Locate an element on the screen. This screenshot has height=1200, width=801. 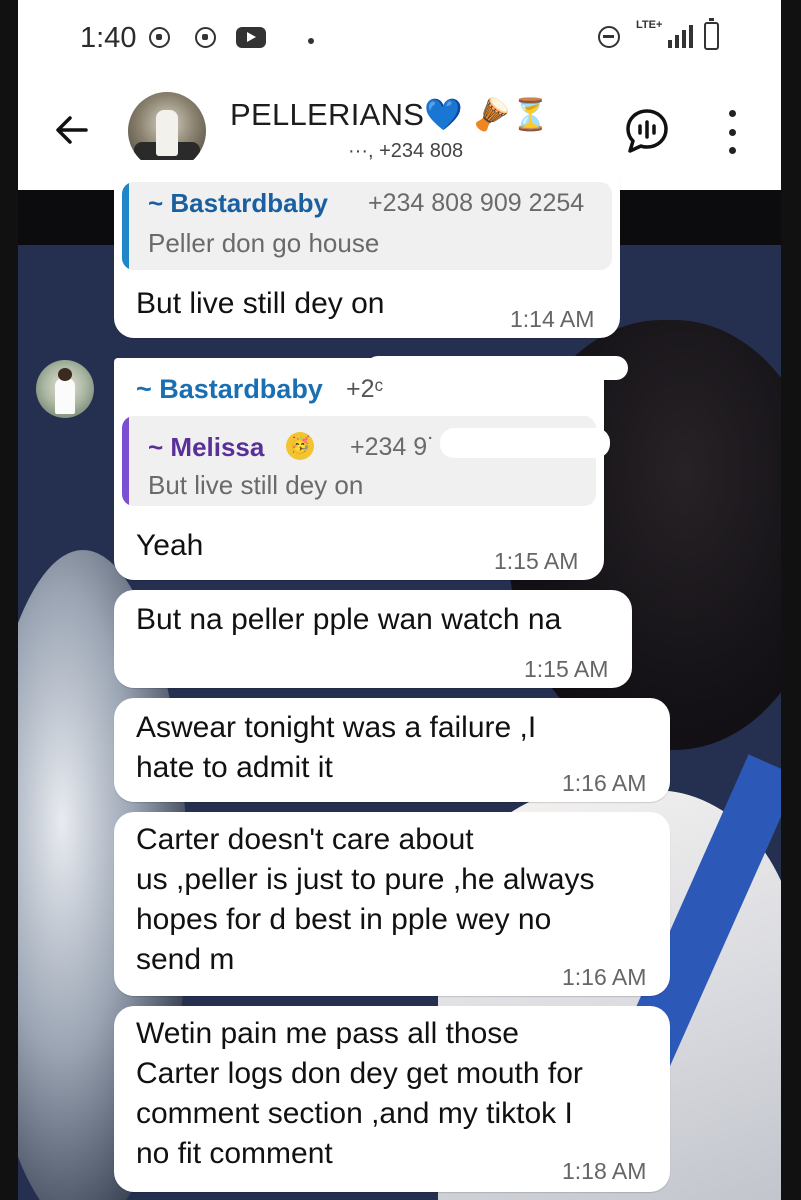
message-text: But na peller pple wan watch na is located at coordinates (349, 619).